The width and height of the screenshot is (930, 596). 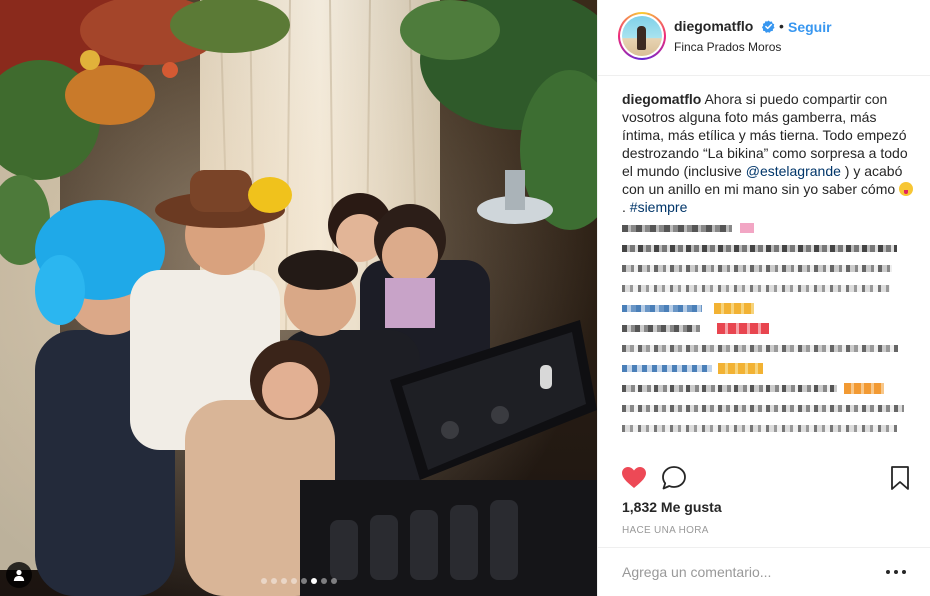 What do you see at coordinates (764, 476) in the screenshot?
I see `post-actions` at bounding box center [764, 476].